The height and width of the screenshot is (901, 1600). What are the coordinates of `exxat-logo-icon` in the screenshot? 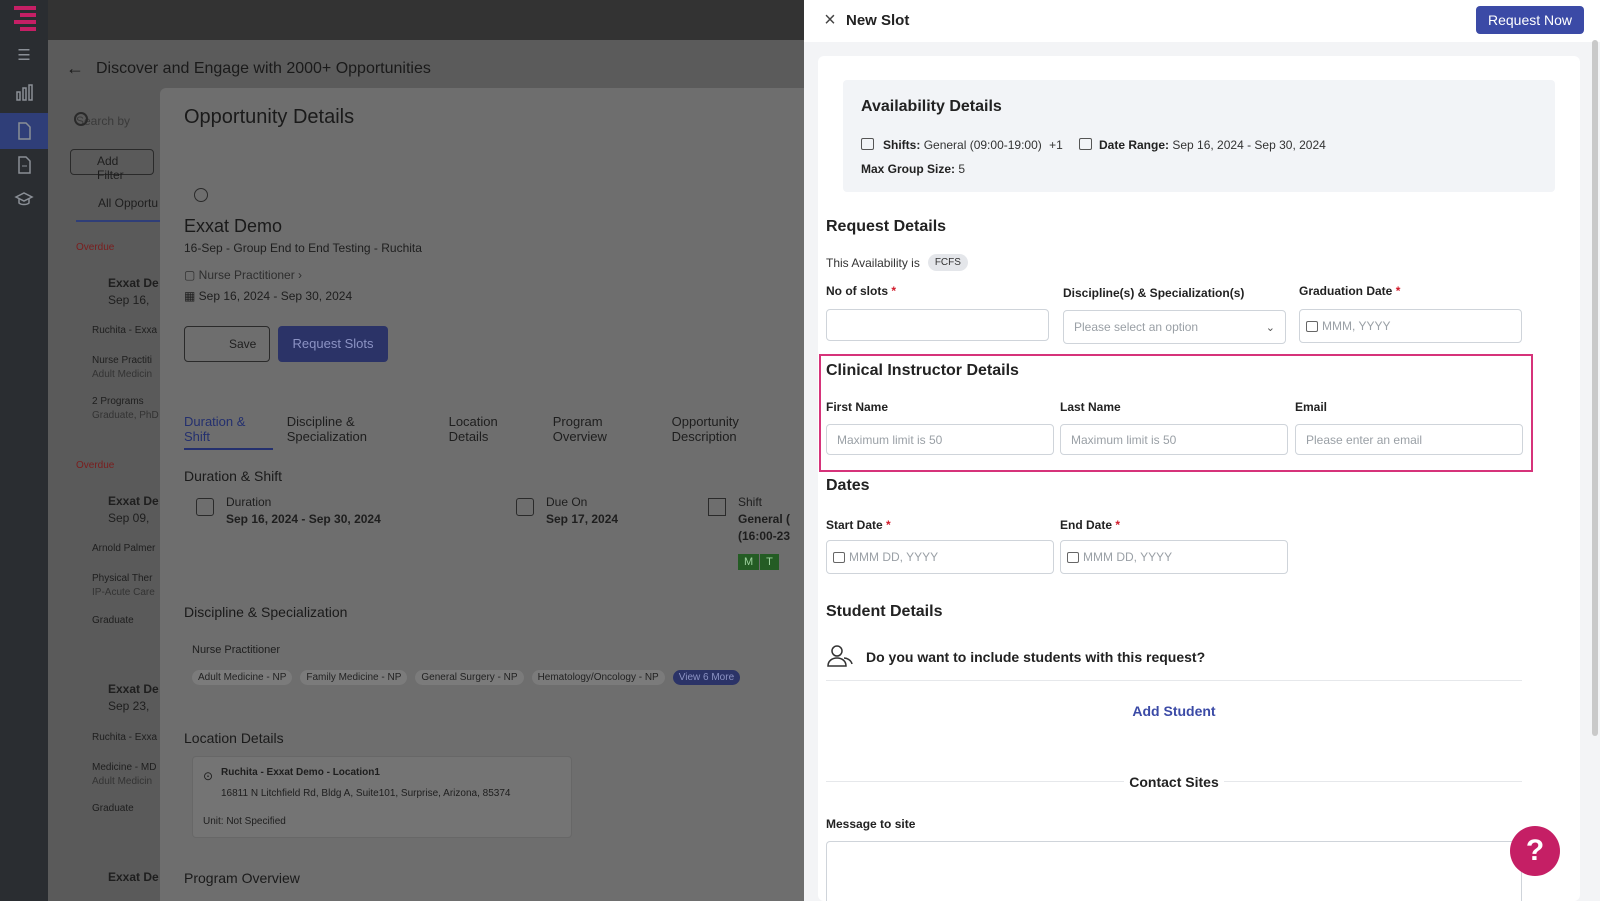 It's located at (25, 19).